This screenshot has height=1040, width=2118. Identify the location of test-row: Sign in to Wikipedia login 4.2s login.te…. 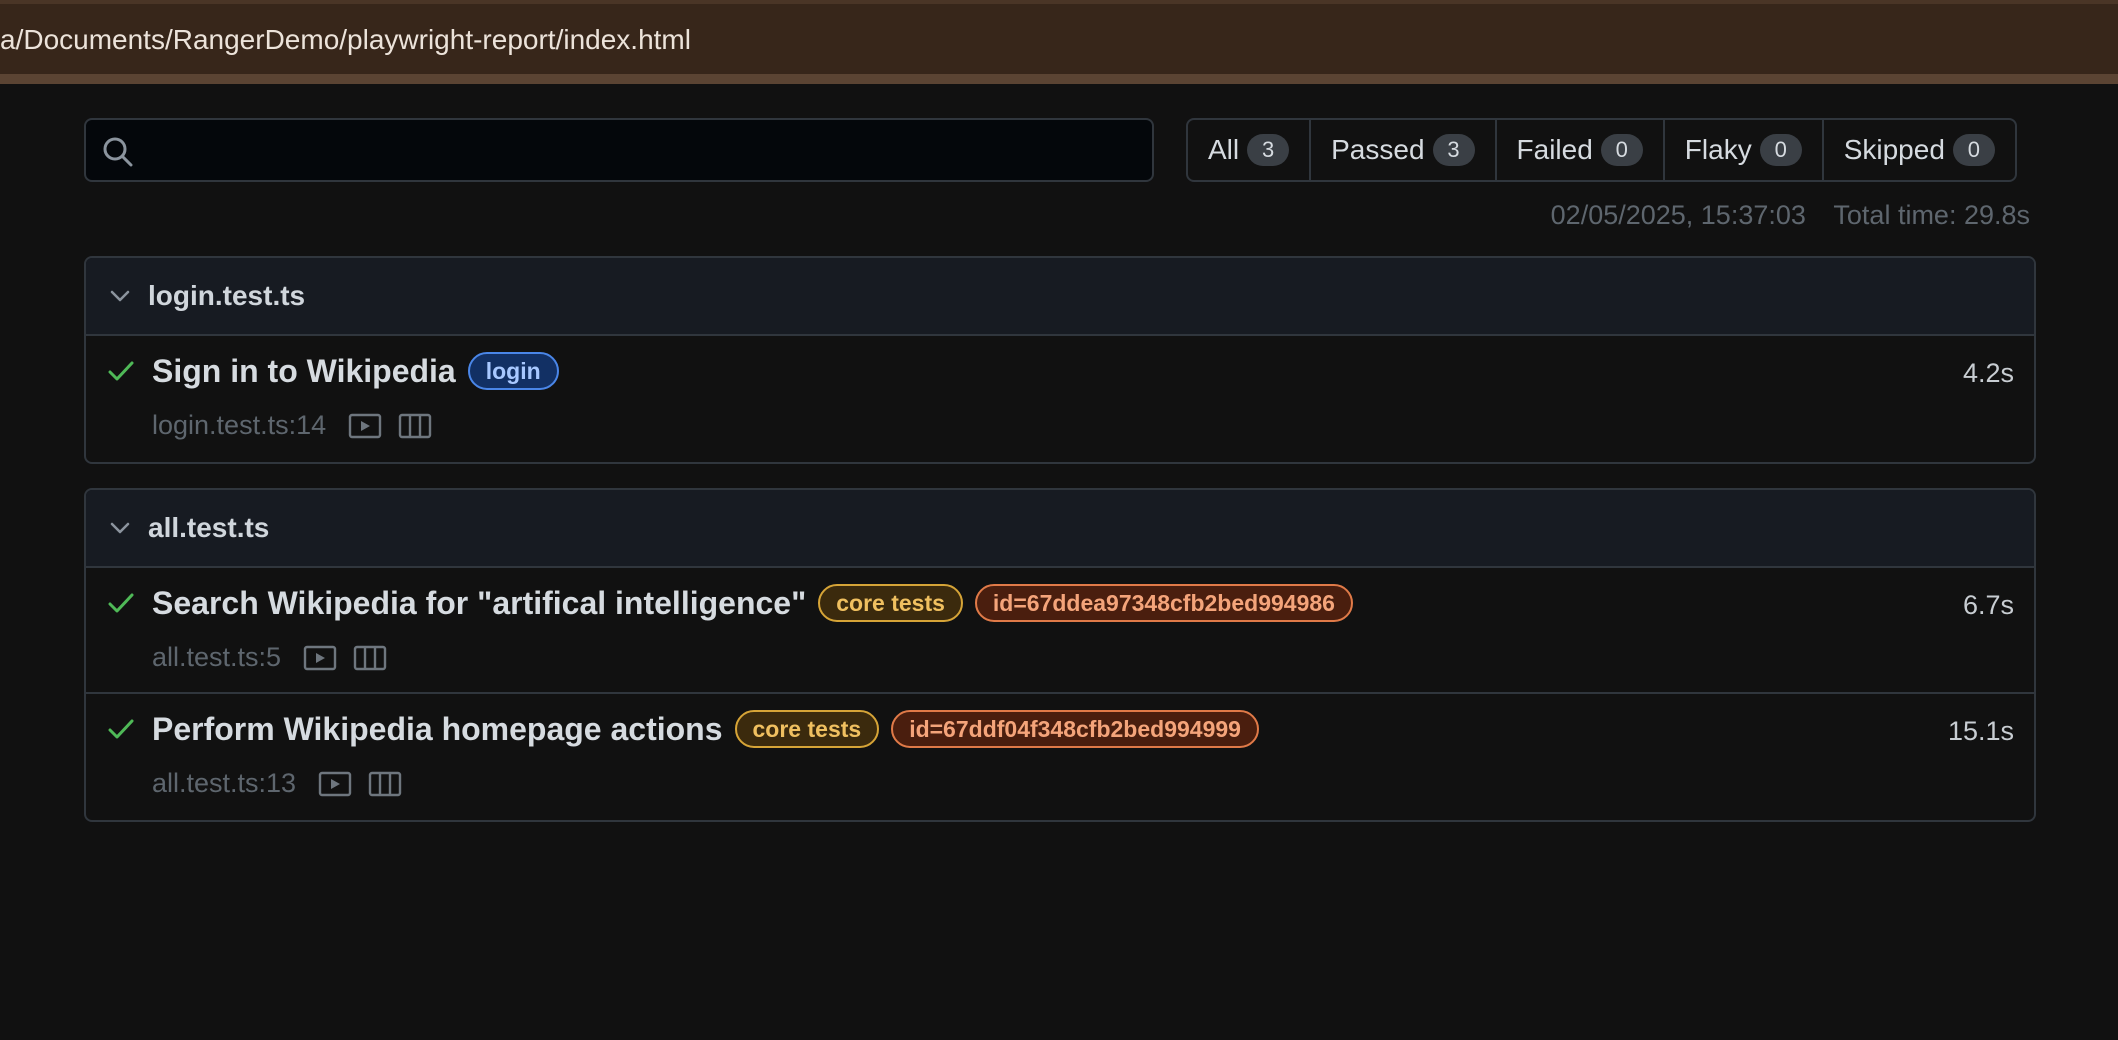
(1060, 399).